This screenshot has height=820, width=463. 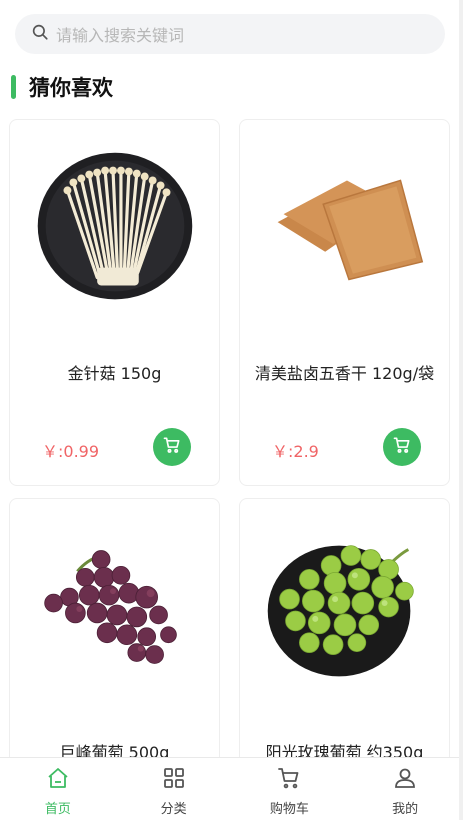 I want to click on product-price: ￥:2.9, so click(x=295, y=451).